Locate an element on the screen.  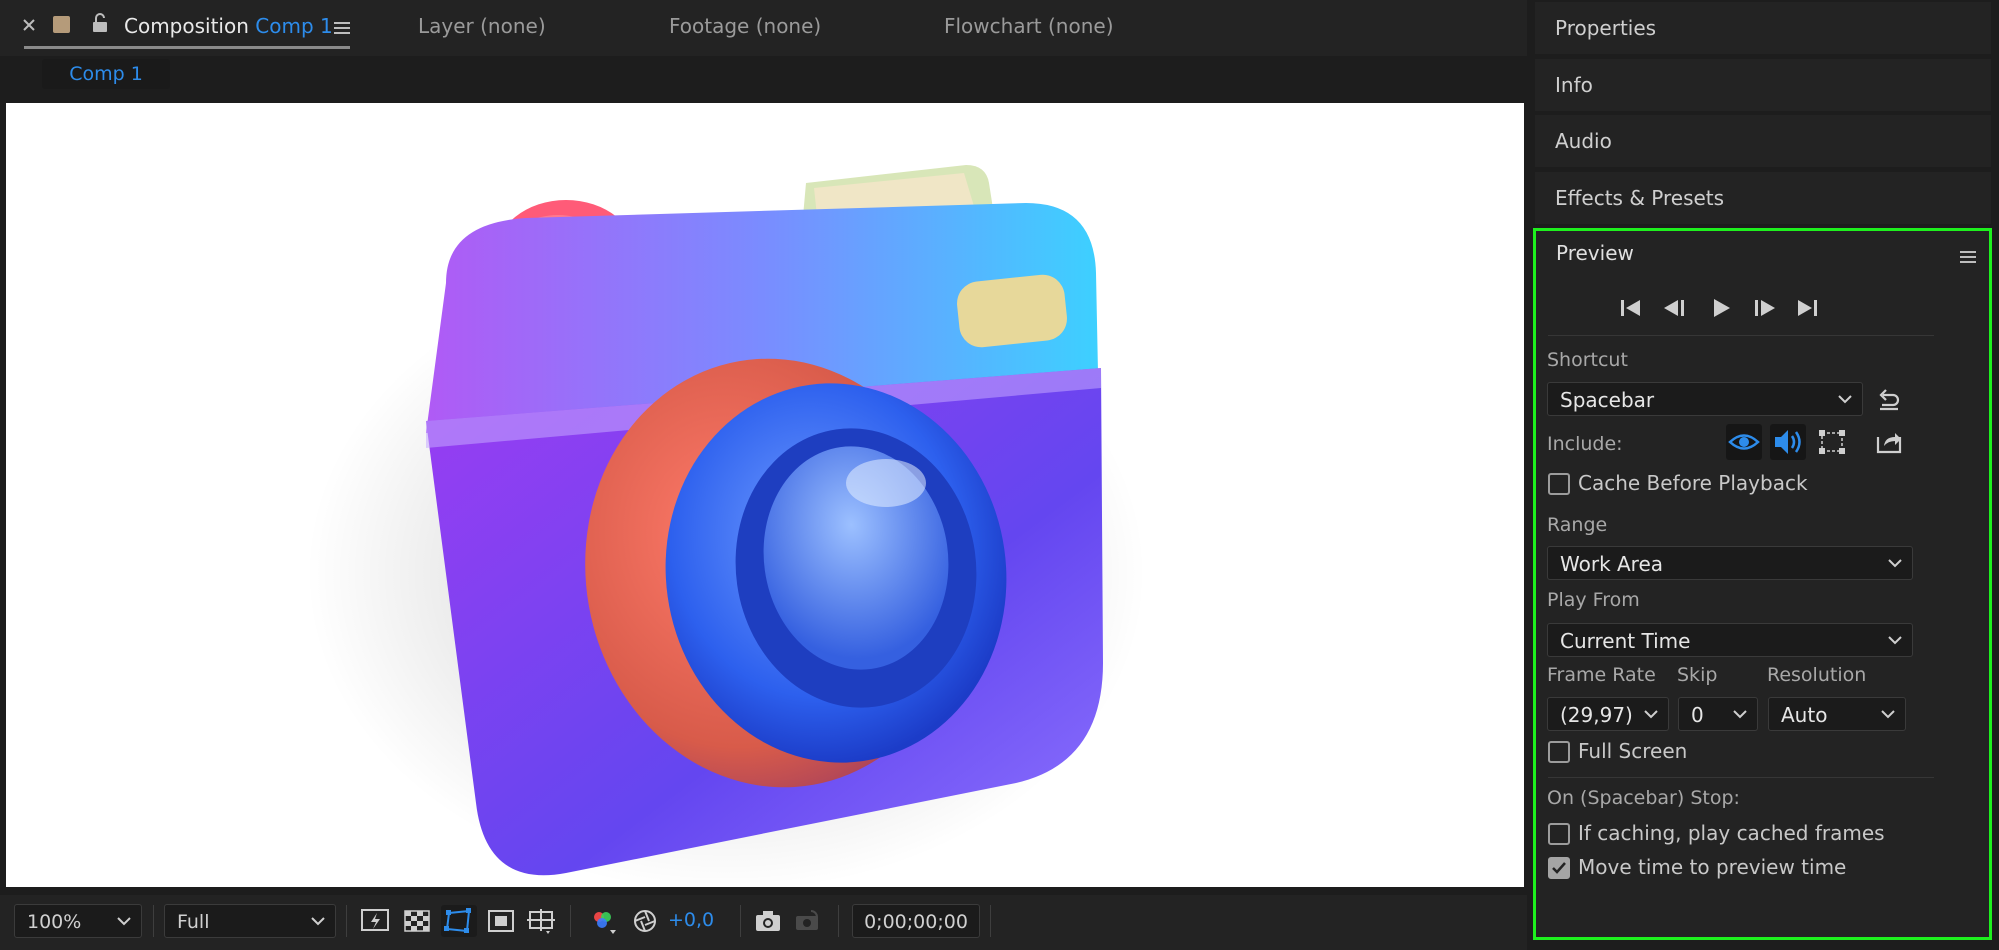
close-icon is located at coordinates (29, 25).